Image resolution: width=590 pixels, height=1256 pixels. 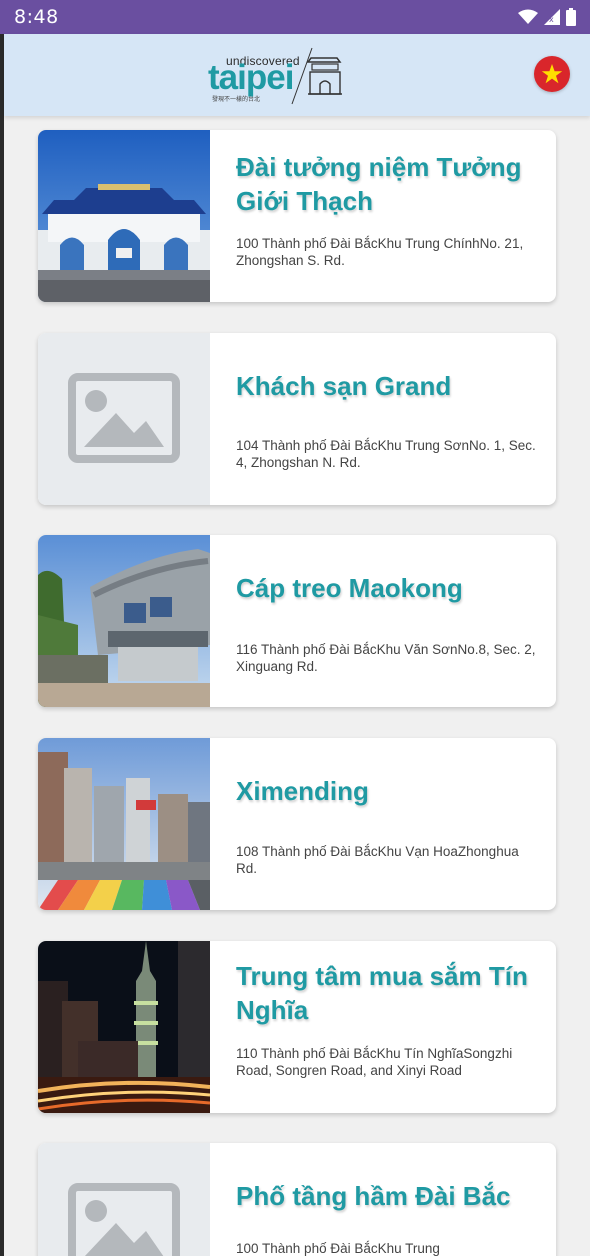 I want to click on ximending-street-photo, so click(x=124, y=824).